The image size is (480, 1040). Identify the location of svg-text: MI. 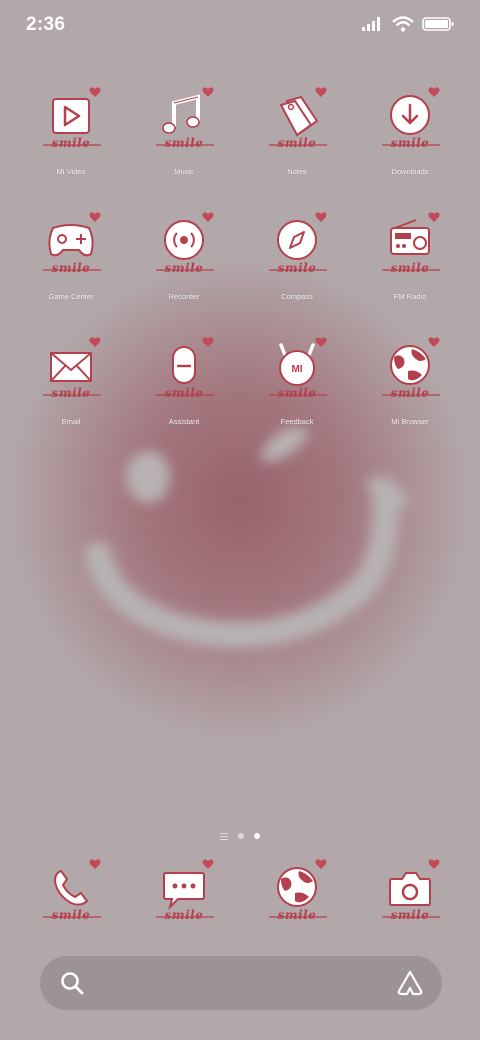
(296, 369).